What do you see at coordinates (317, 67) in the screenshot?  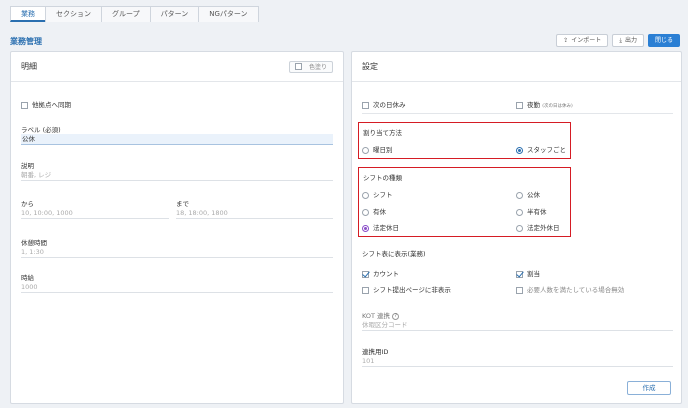 I see `color-fill-label: 色塗り` at bounding box center [317, 67].